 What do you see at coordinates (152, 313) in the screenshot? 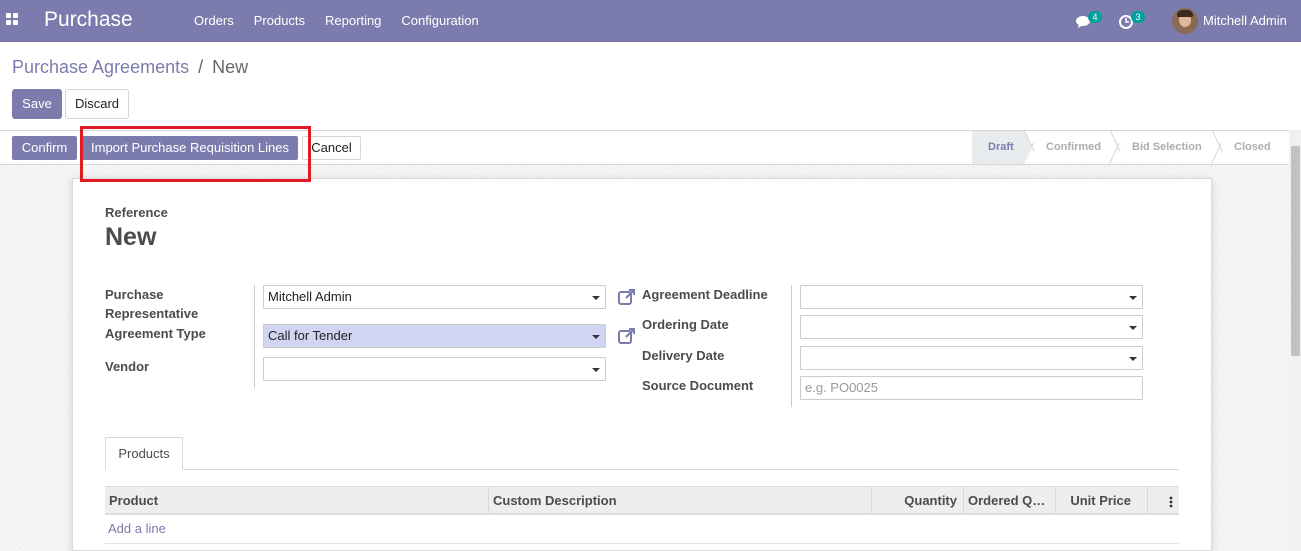
I see `purchase-rep-label-line2: Representative` at bounding box center [152, 313].